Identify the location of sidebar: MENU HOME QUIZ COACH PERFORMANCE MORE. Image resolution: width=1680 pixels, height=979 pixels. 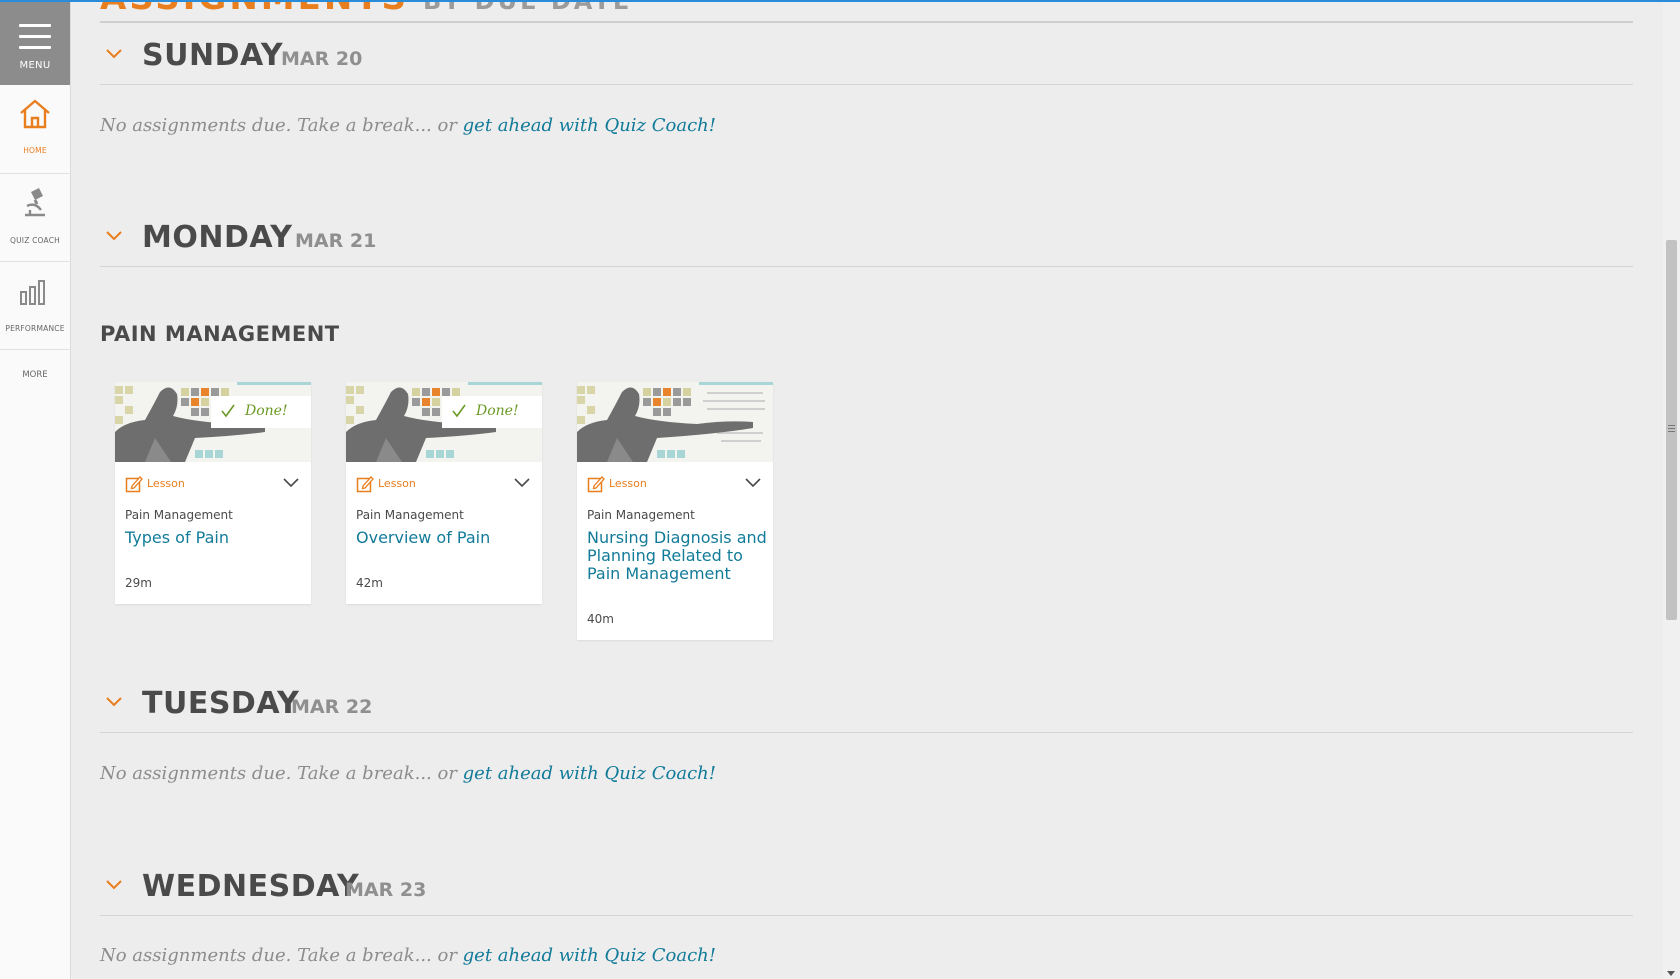
(35, 489).